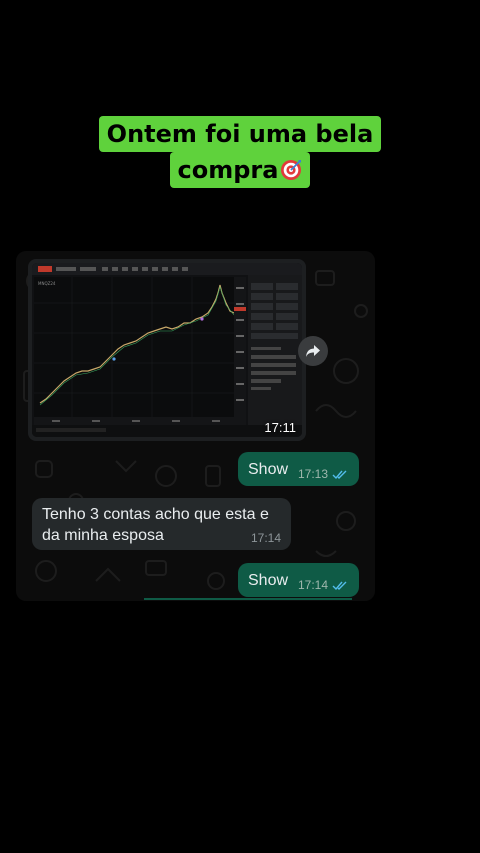  I want to click on message-meta: 17:13, so click(323, 474).